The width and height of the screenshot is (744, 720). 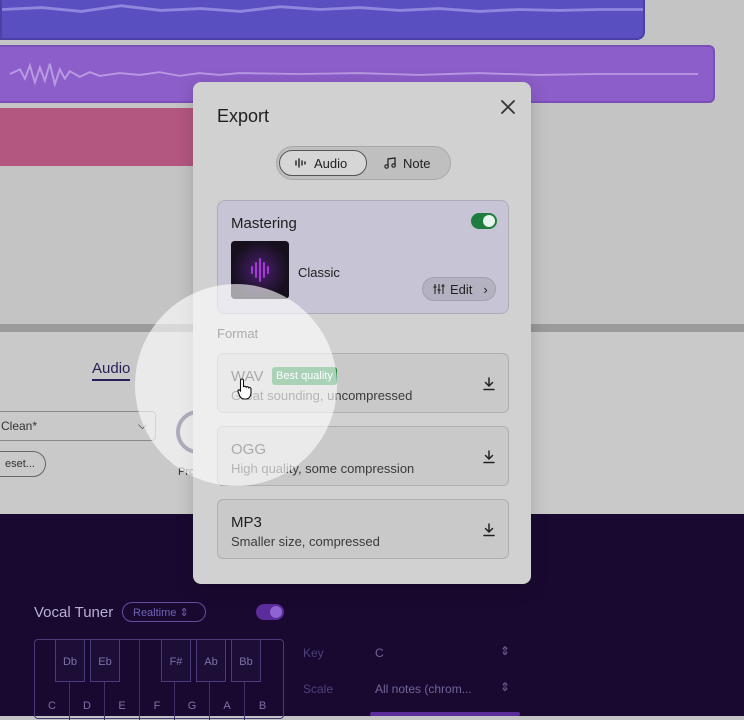 What do you see at coordinates (176, 661) in the screenshot?
I see `piano-key-fsharp: F#` at bounding box center [176, 661].